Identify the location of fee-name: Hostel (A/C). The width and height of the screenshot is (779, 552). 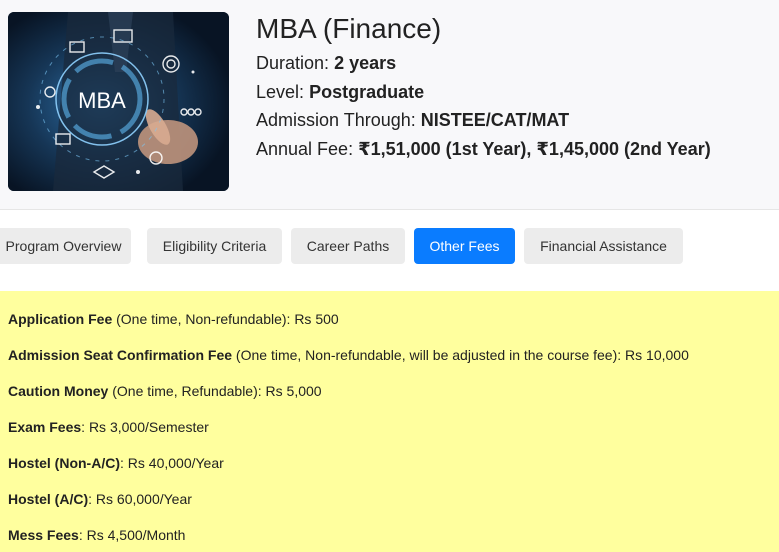
(48, 499).